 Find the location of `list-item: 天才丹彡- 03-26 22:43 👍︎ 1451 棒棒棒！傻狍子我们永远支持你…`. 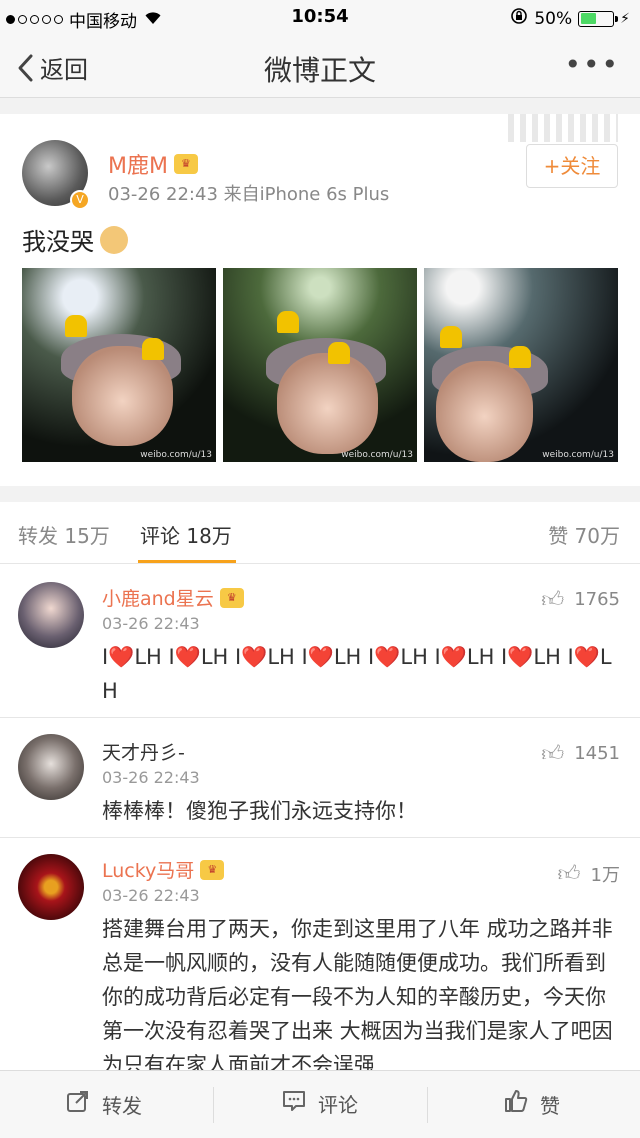

list-item: 天才丹彡- 03-26 22:43 👍︎ 1451 棒棒棒！傻狍子我们永远支持你… is located at coordinates (320, 778).